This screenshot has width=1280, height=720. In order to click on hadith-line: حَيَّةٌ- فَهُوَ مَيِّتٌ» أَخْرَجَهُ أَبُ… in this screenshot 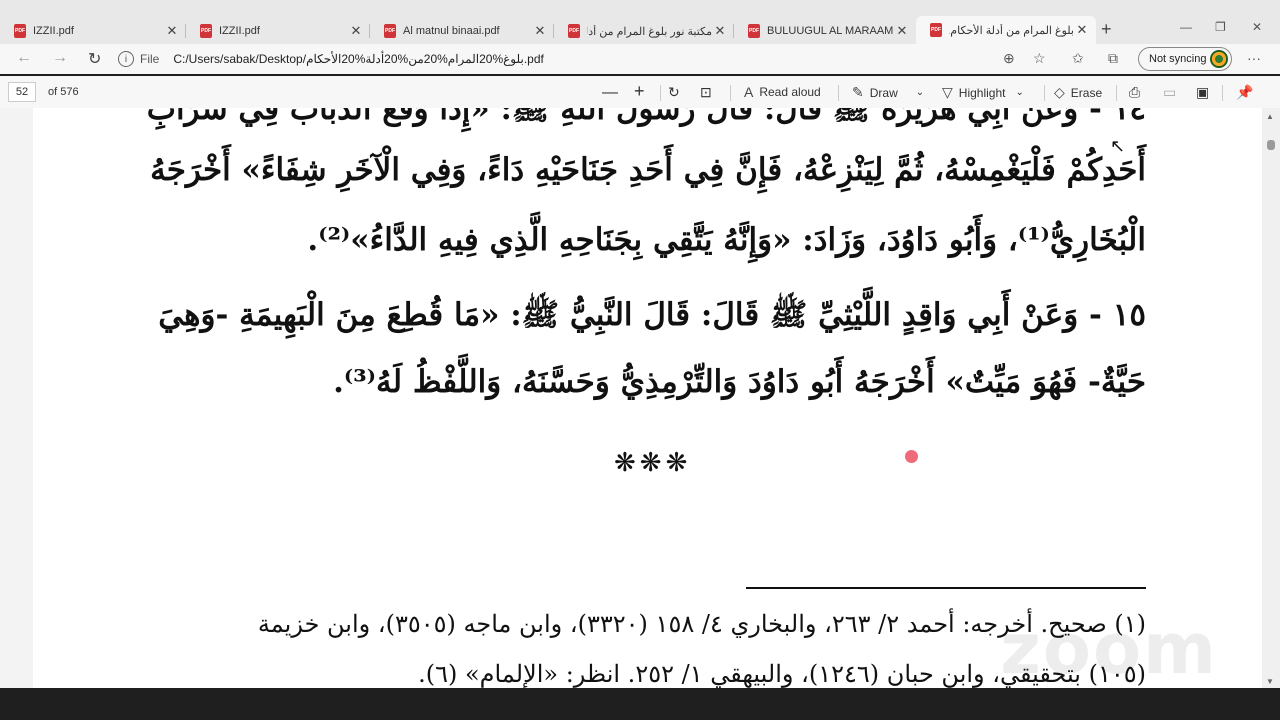, I will do `click(739, 382)`.